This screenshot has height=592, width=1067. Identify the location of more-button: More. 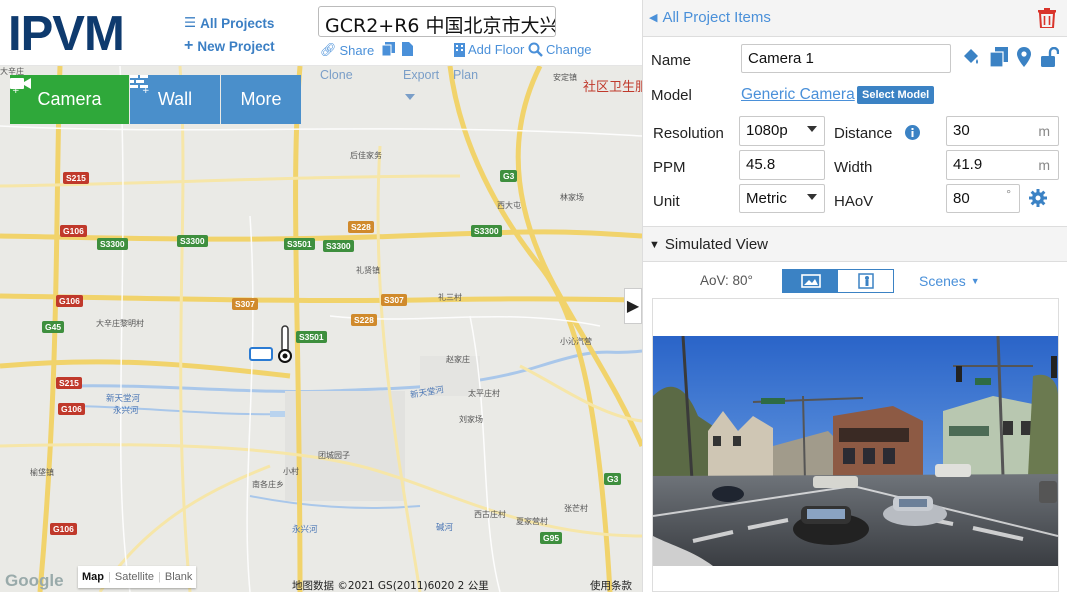
(261, 99).